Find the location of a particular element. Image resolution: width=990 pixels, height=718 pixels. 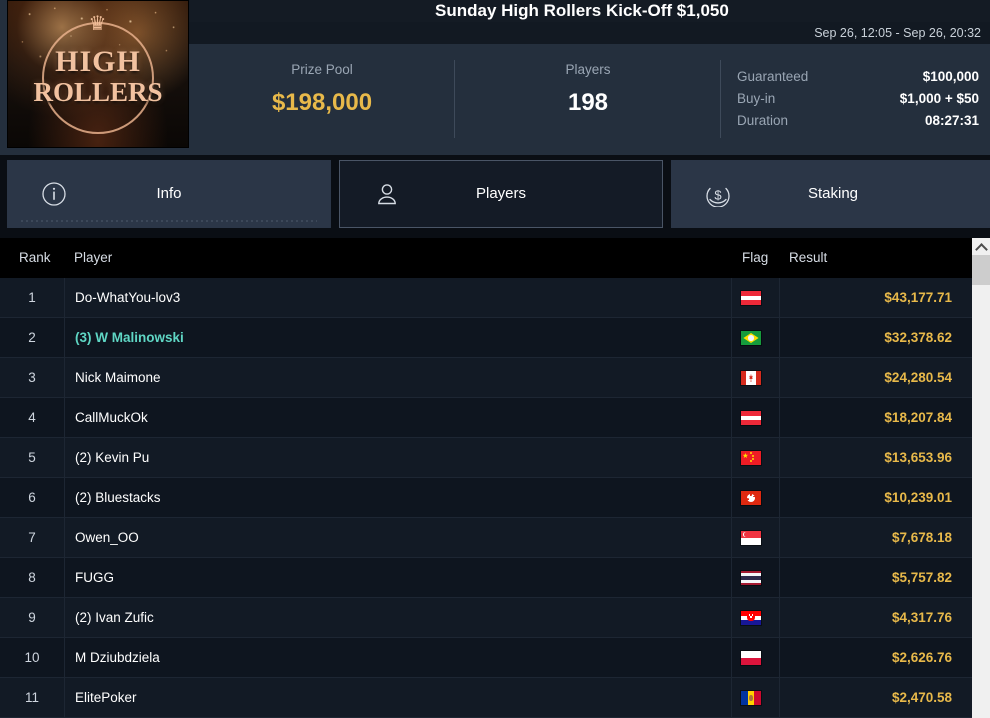

tab-staking-label: Staking is located at coordinates (833, 193).